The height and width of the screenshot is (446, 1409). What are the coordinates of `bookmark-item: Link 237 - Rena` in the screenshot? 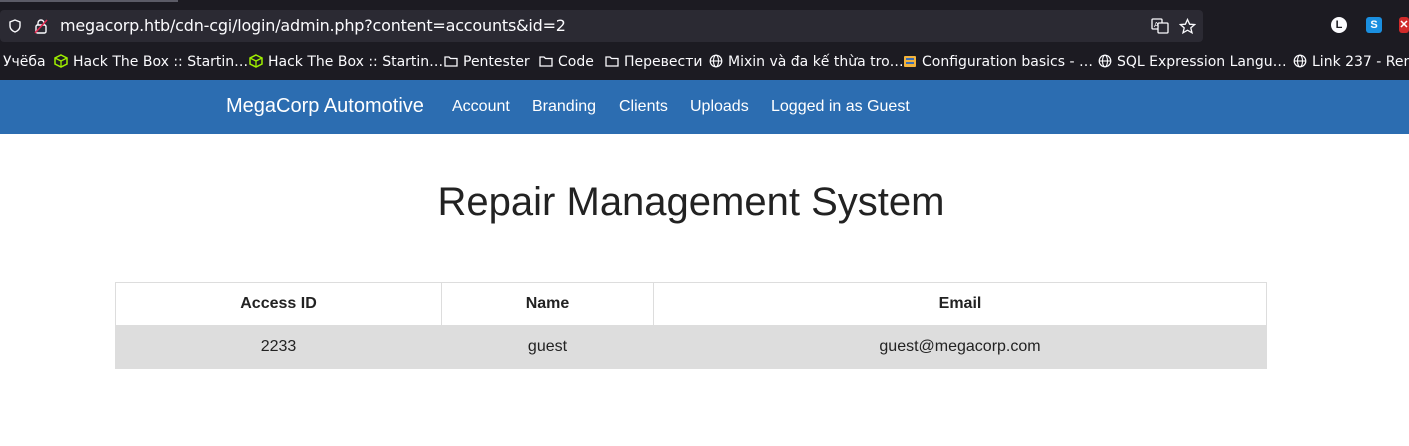 It's located at (1351, 66).